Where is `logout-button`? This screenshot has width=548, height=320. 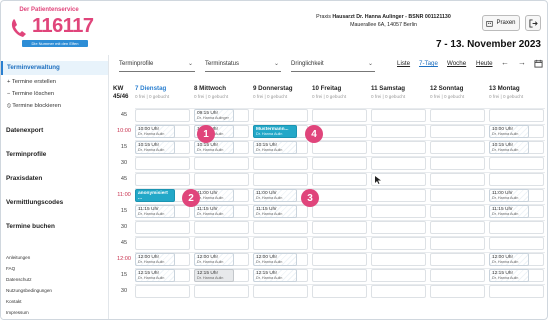 logout-button is located at coordinates (533, 23).